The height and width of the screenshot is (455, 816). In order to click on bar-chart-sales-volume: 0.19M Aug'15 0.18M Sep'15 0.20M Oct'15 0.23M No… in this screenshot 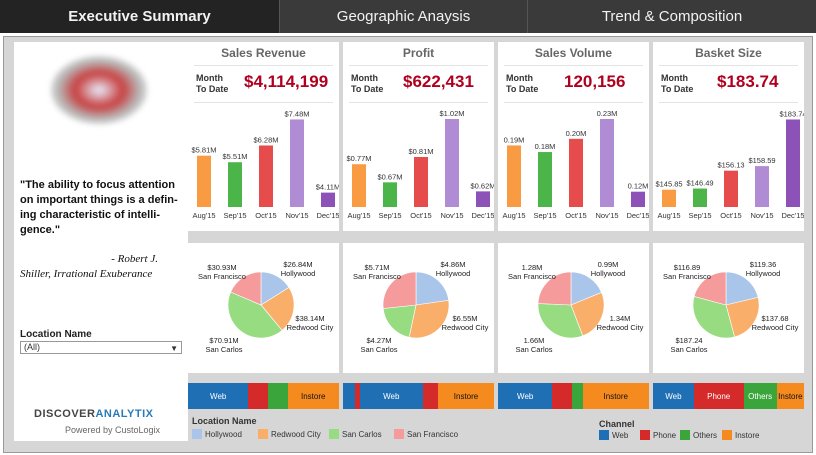, I will do `click(575, 164)`.